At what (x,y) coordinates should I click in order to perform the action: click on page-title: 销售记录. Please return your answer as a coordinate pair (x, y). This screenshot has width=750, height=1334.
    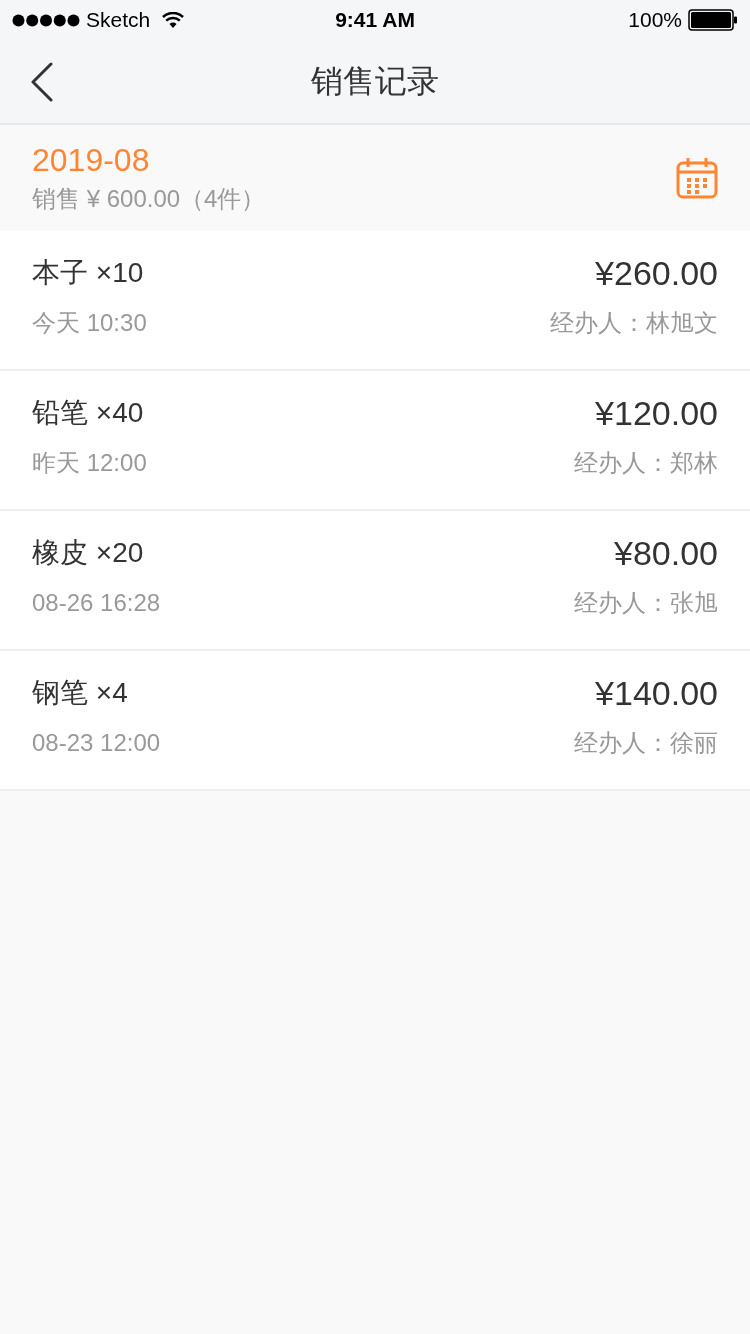
    Looking at the image, I should click on (375, 81).